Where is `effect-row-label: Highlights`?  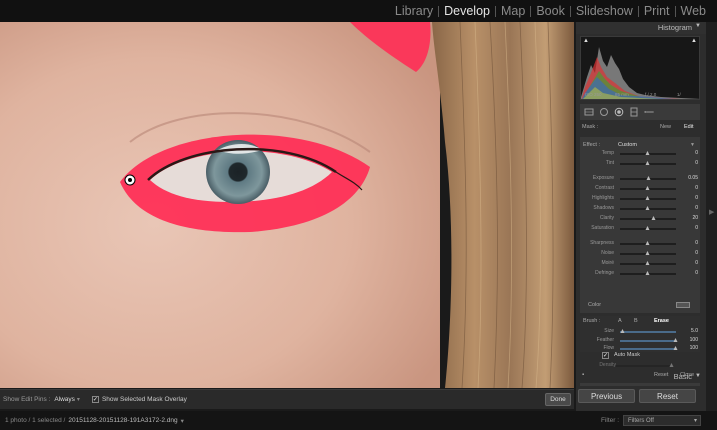
effect-row-label: Highlights is located at coordinates (603, 198).